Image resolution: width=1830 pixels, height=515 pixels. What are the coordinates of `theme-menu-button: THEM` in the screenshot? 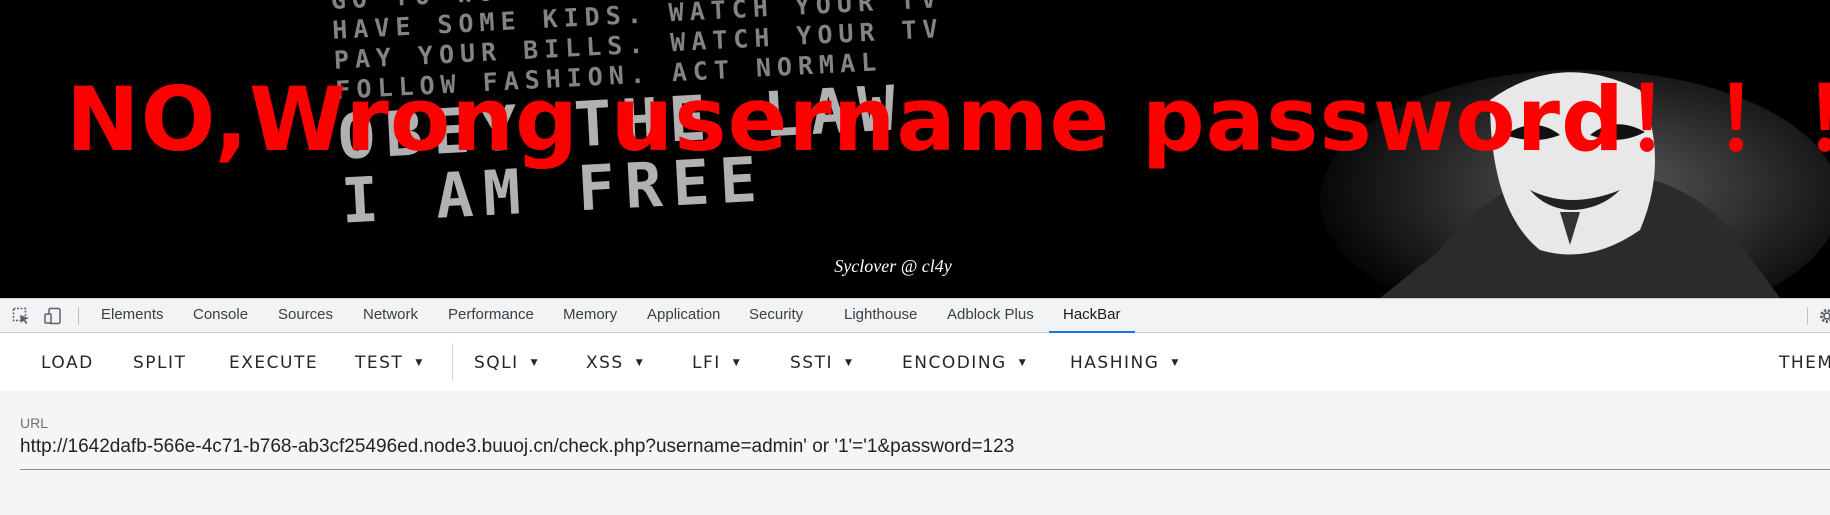 It's located at (1804, 363).